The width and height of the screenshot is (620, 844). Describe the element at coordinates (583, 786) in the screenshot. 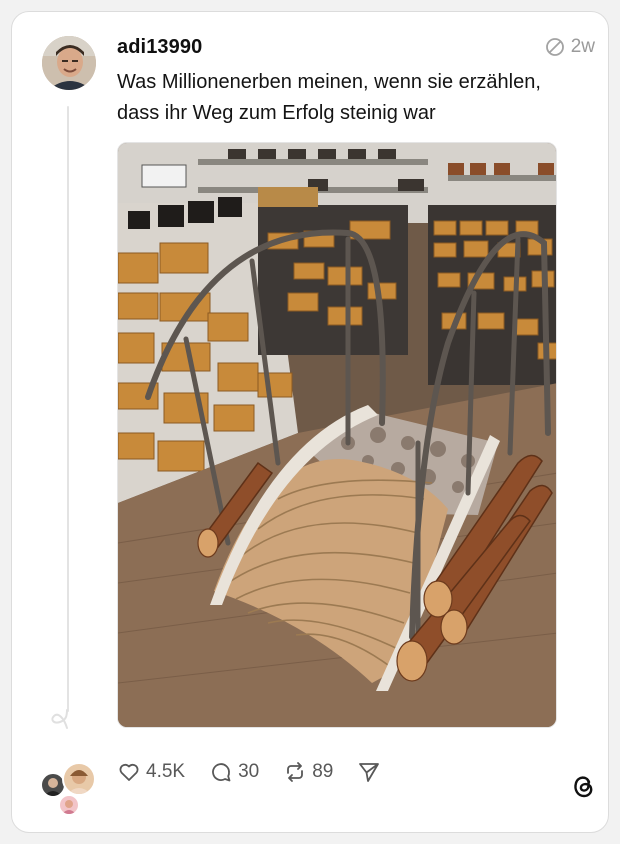

I see `threads-logo-icon` at that location.